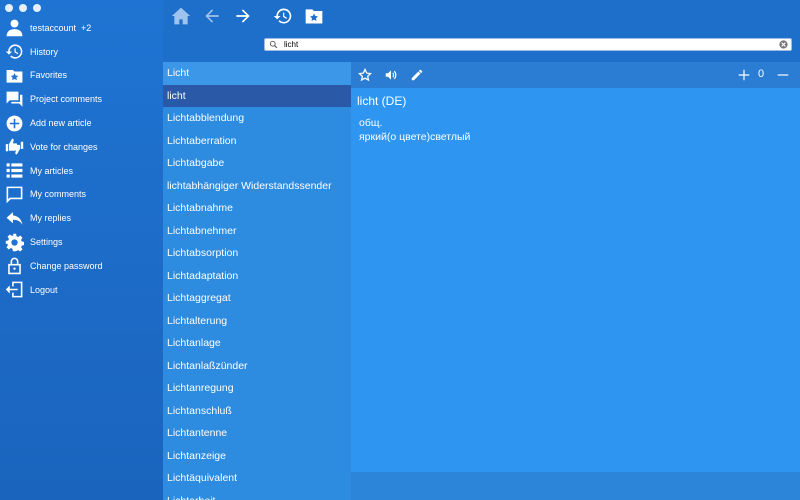  I want to click on search-bar, so click(528, 44).